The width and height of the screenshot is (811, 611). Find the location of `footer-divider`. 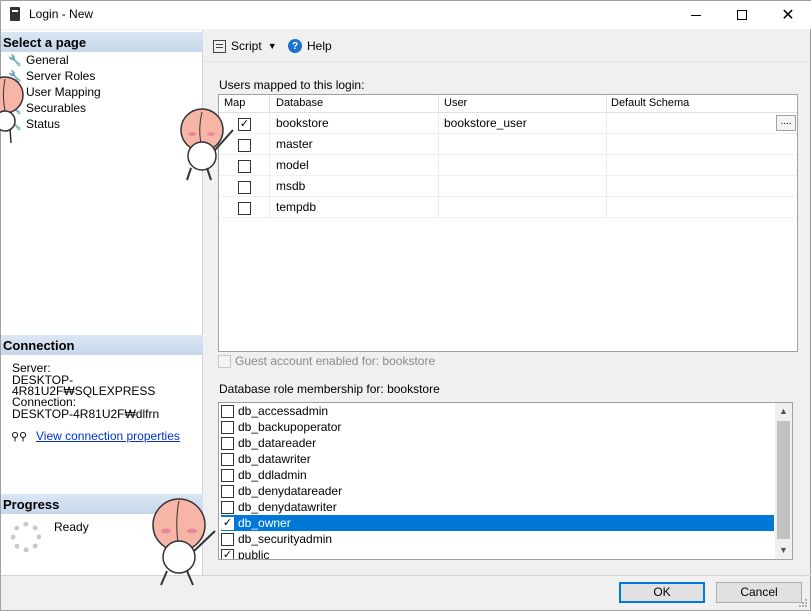

footer-divider is located at coordinates (406, 575).